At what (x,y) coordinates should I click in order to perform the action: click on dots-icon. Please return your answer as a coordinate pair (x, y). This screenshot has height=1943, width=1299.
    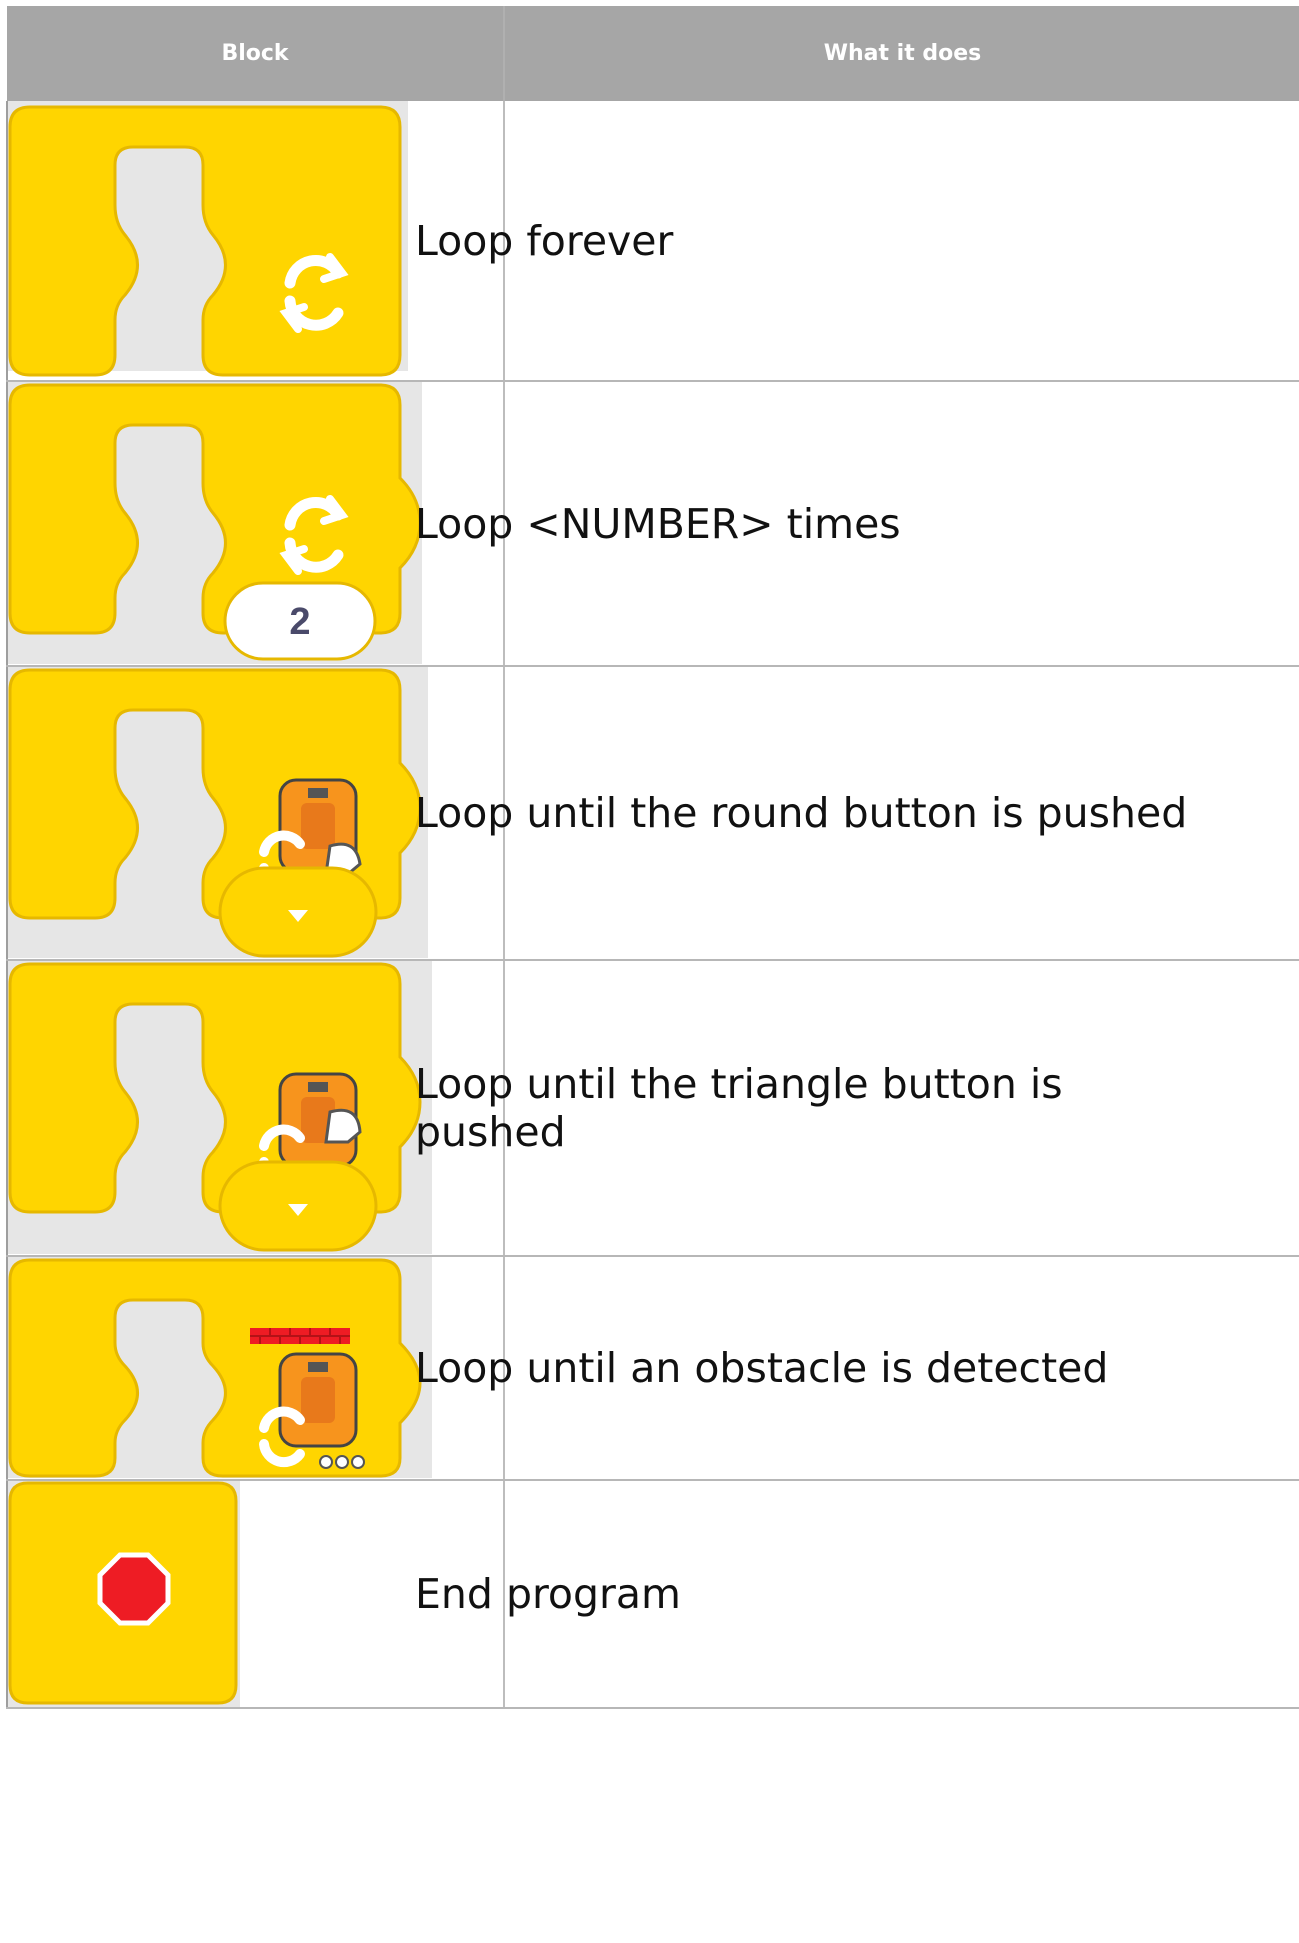
    Looking at the image, I should click on (342, 1461).